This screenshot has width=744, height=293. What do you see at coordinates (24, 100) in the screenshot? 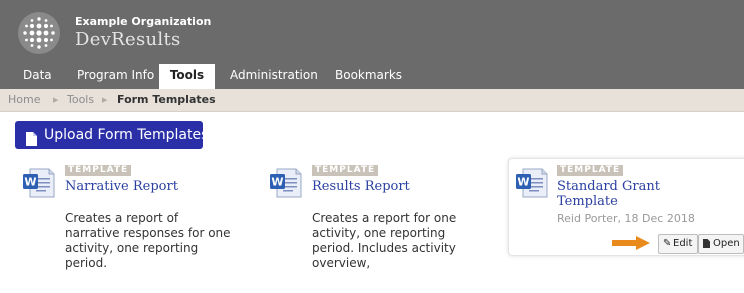
I see `breadcrumb-home: Home` at bounding box center [24, 100].